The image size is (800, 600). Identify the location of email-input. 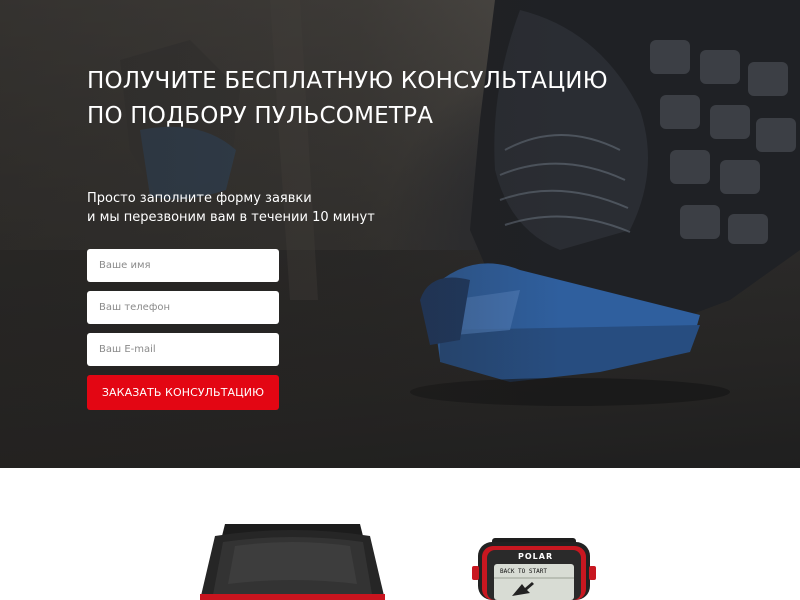
(183, 349).